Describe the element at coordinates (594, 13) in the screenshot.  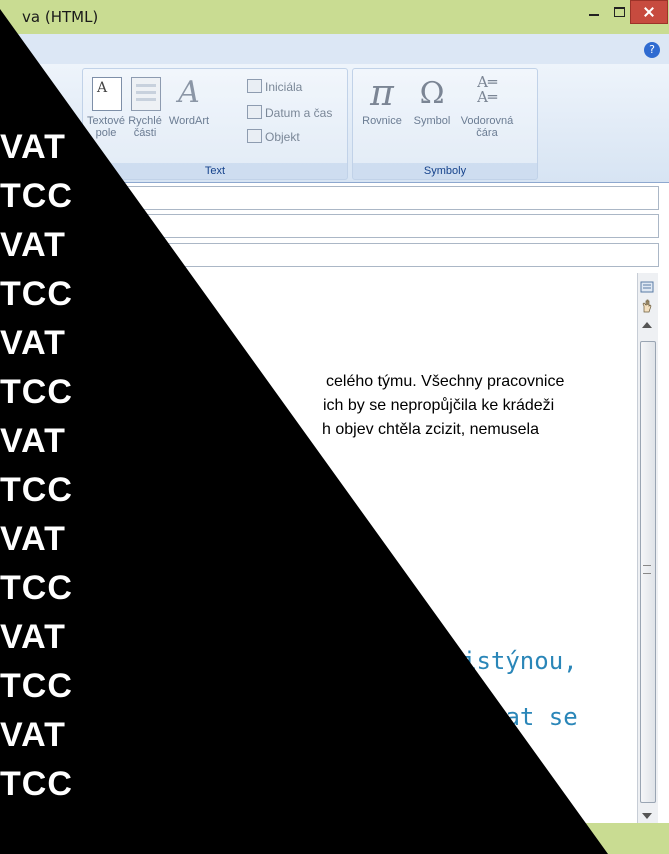
I see `minimize-icon` at that location.